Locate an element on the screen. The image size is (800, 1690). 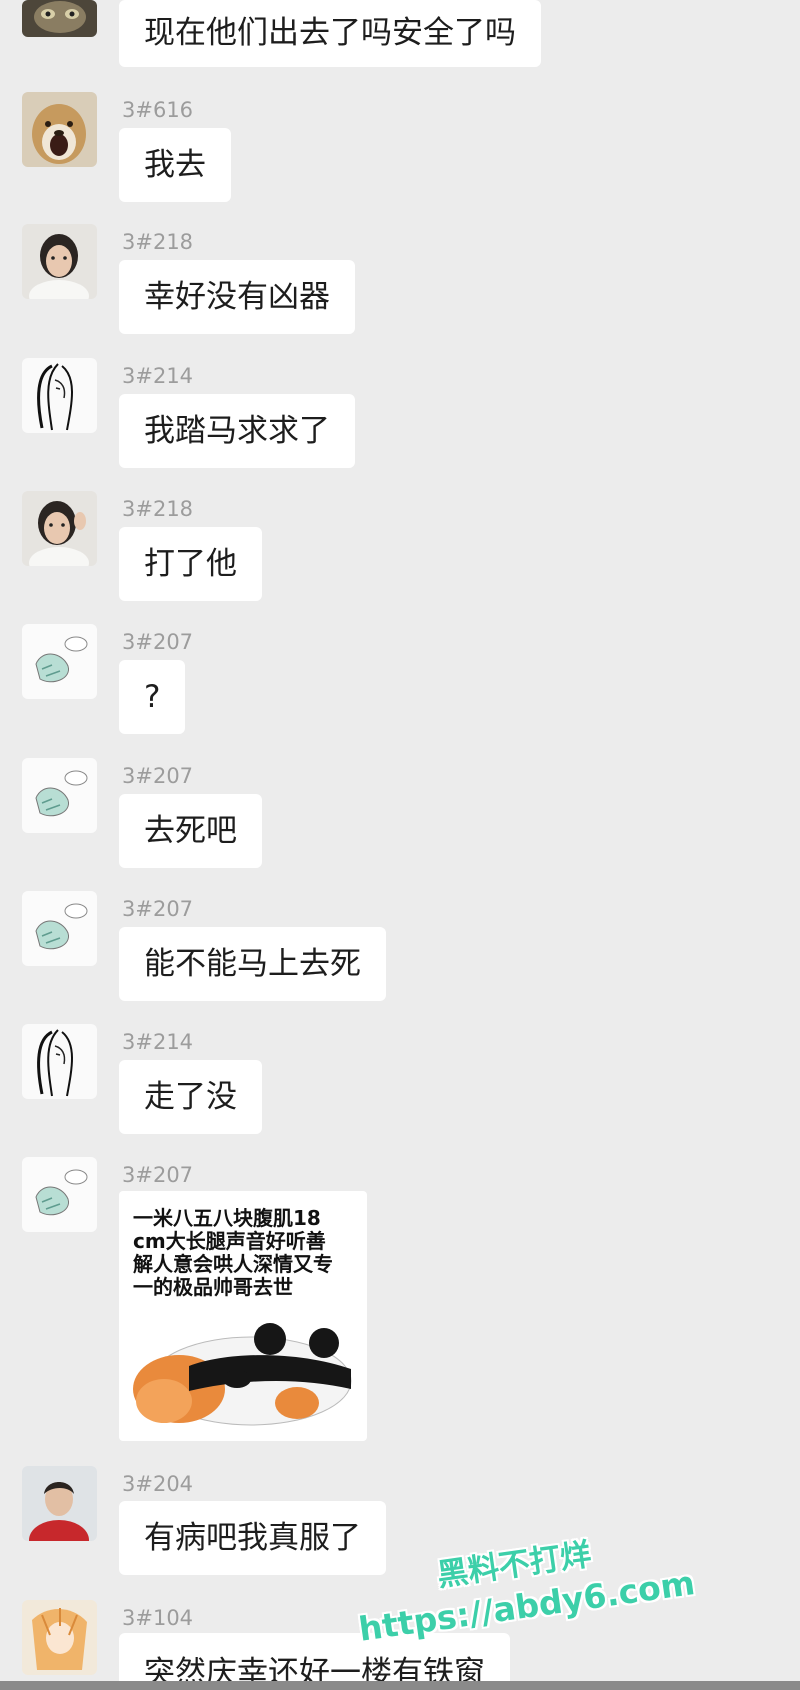
message-row: 3#616 我去 is located at coordinates (400, 152).